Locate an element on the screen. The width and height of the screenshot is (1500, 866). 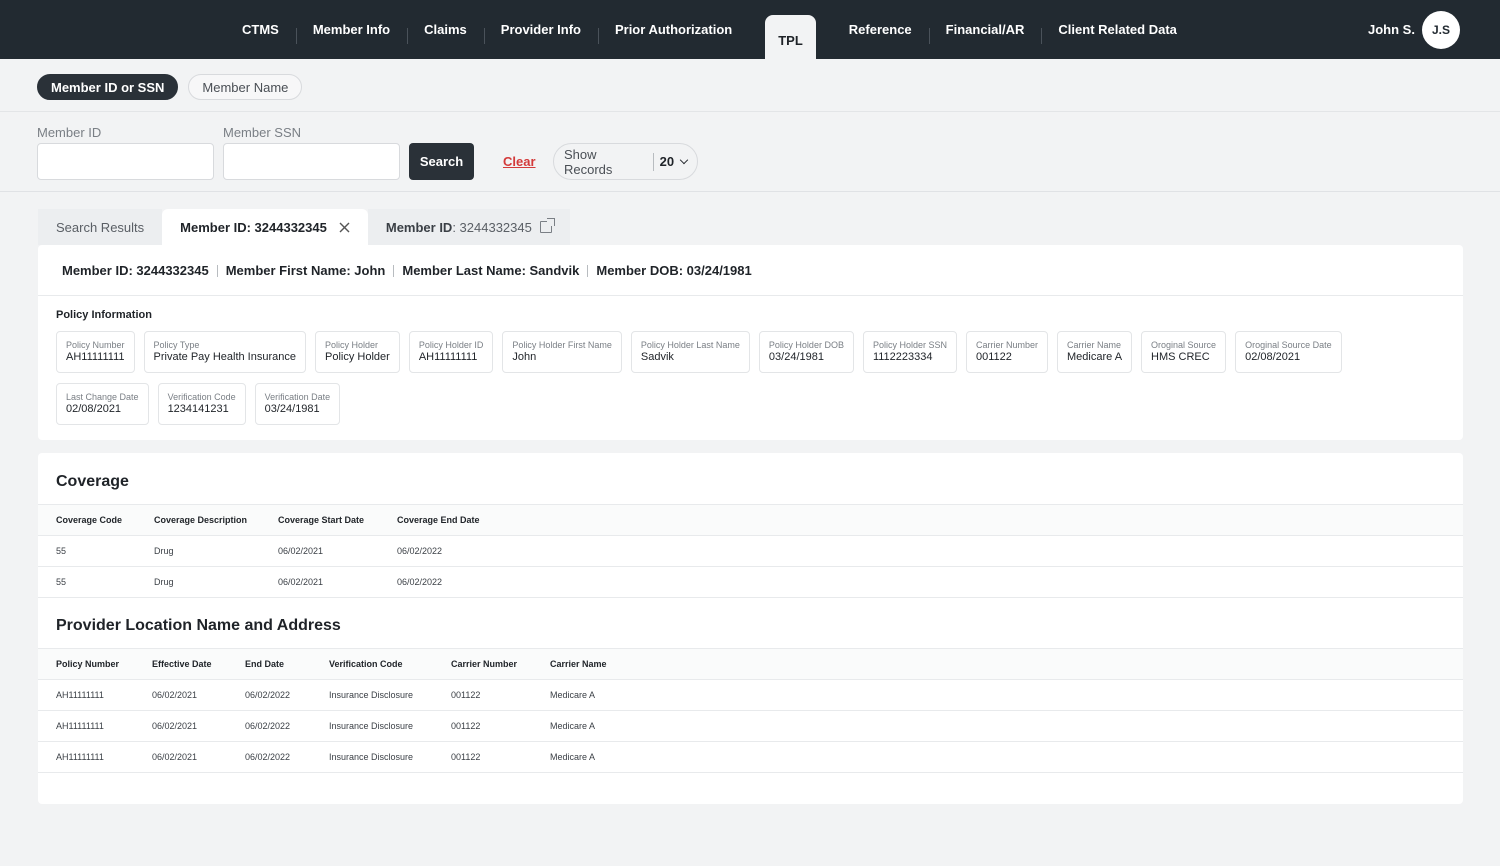
search-mode-toggle: Member ID or SSN Member Name is located at coordinates (170, 87).